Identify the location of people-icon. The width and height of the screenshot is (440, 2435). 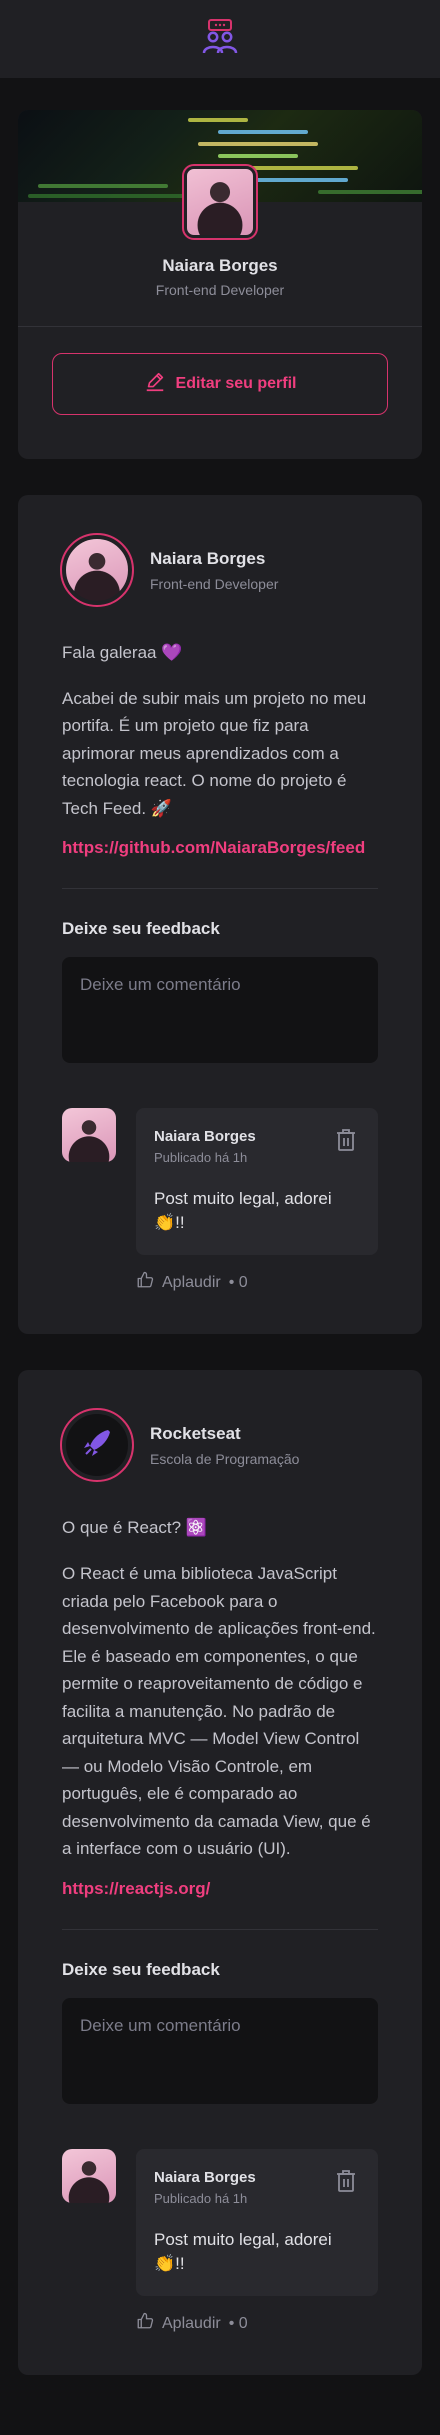
(220, 39).